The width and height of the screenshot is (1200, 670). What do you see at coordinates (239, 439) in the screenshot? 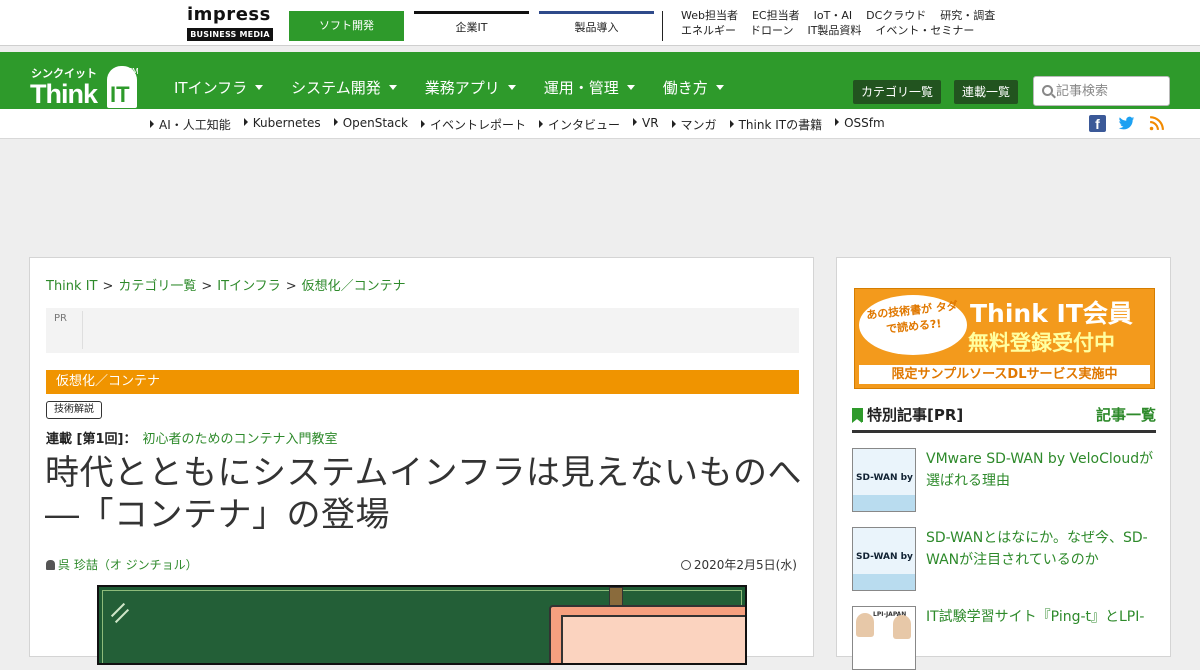
I see `series-link: 初心者のためのコンテナ入門教室` at bounding box center [239, 439].